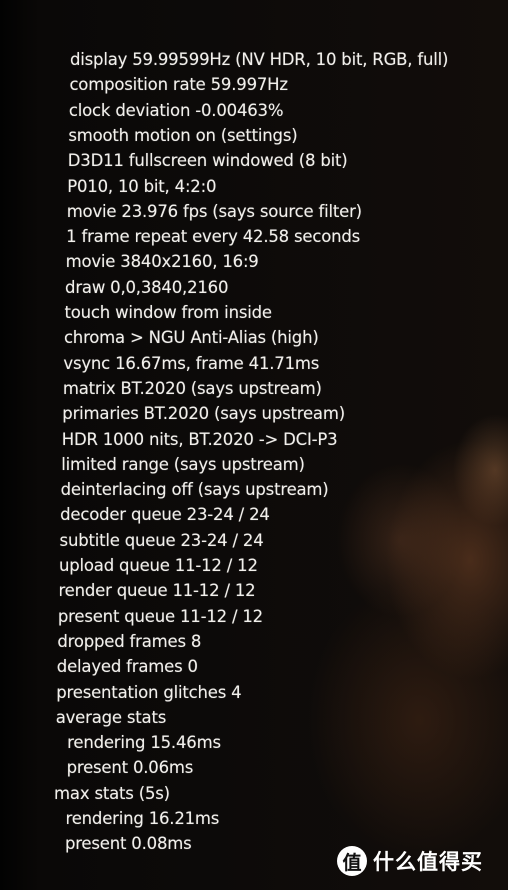 This screenshot has height=890, width=508. Describe the element at coordinates (176, 110) in the screenshot. I see `osd-line: clock deviation -0.00463%` at that location.